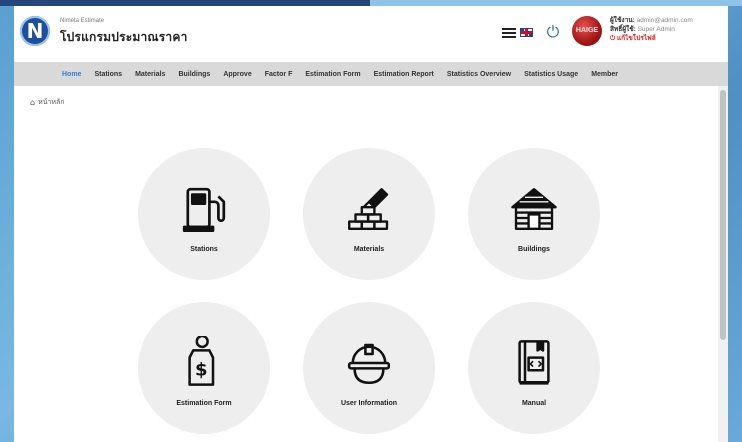 Image resolution: width=742 pixels, height=442 pixels. Describe the element at coordinates (35, 31) in the screenshot. I see `app-logo-icon: N` at that location.